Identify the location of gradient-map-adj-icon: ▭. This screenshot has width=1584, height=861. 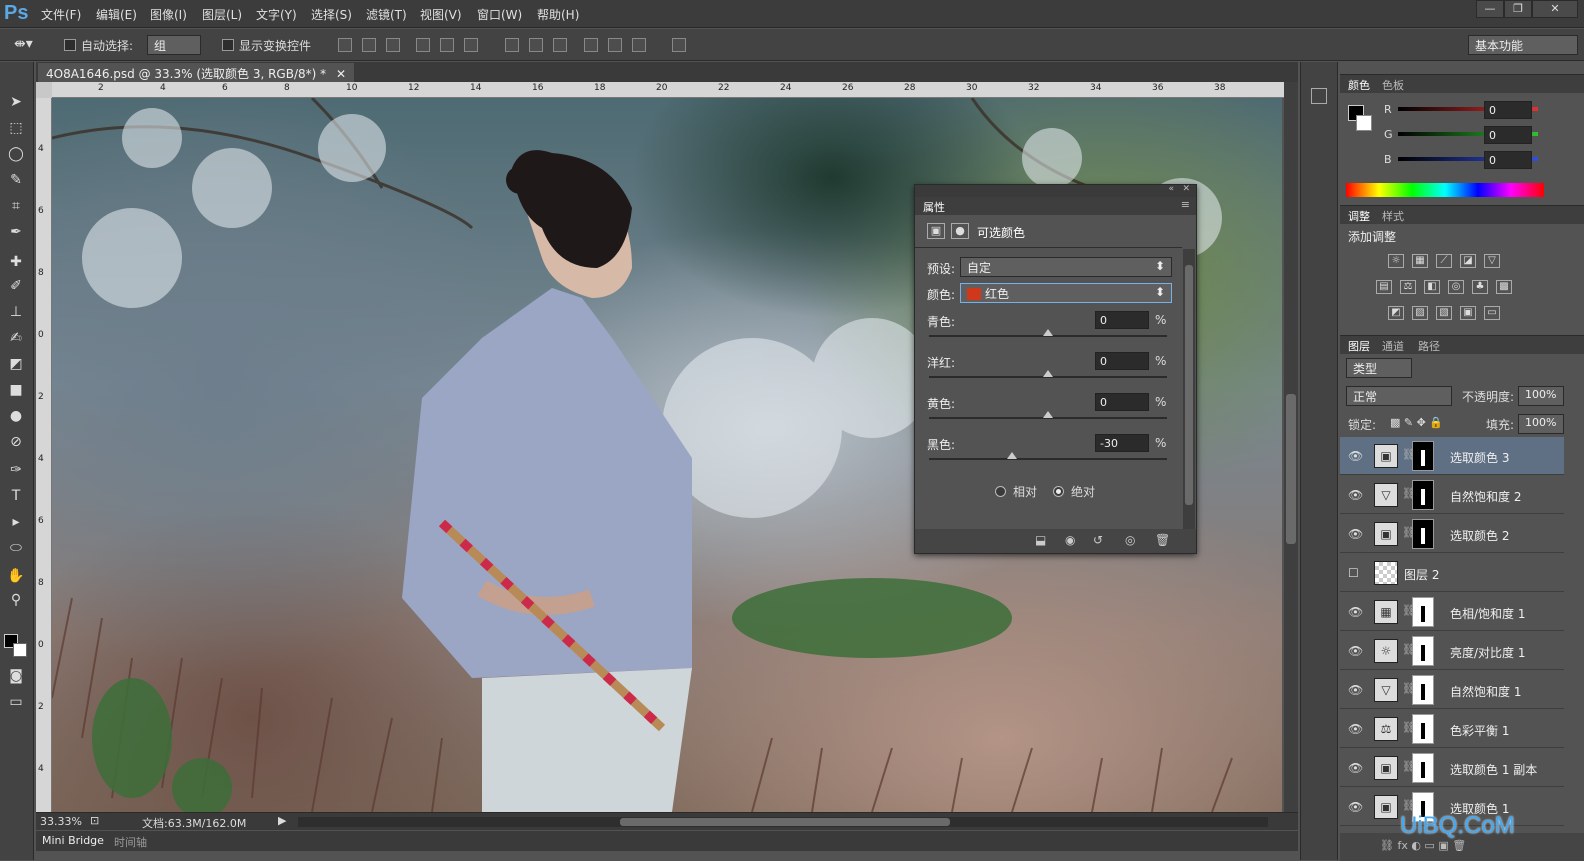
(1492, 313).